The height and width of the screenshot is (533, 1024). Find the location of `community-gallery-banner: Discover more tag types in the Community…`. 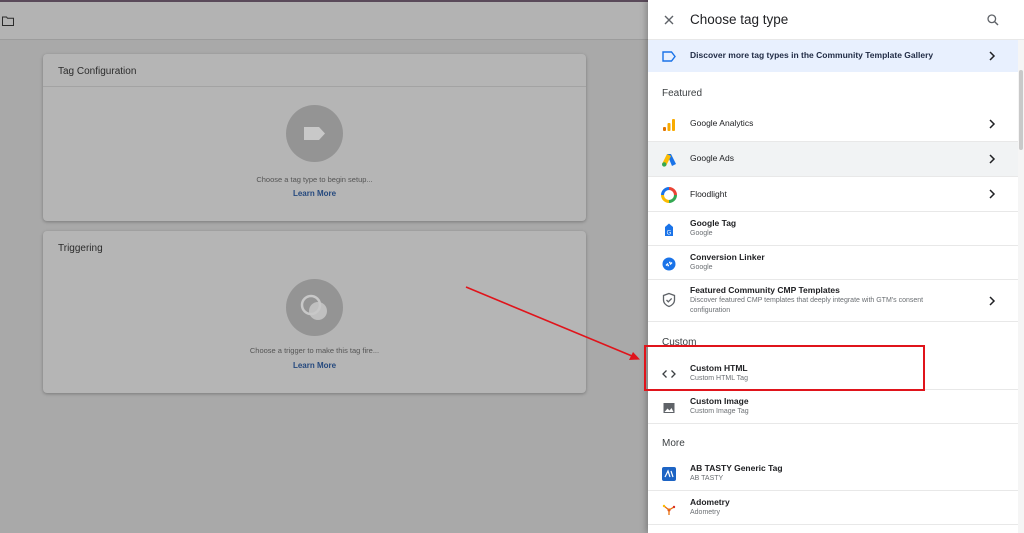

community-gallery-banner: Discover more tag types in the Community… is located at coordinates (833, 56).